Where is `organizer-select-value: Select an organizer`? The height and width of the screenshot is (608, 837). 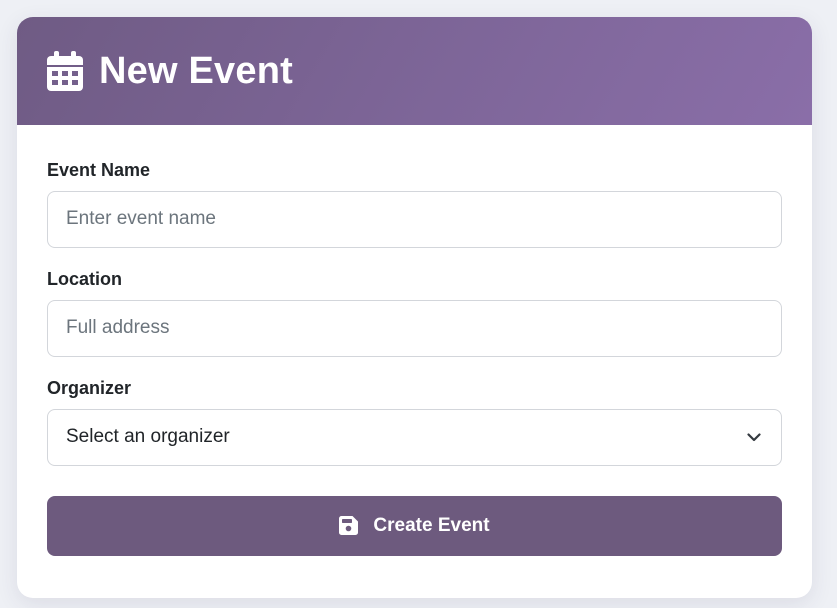
organizer-select-value: Select an organizer is located at coordinates (148, 437).